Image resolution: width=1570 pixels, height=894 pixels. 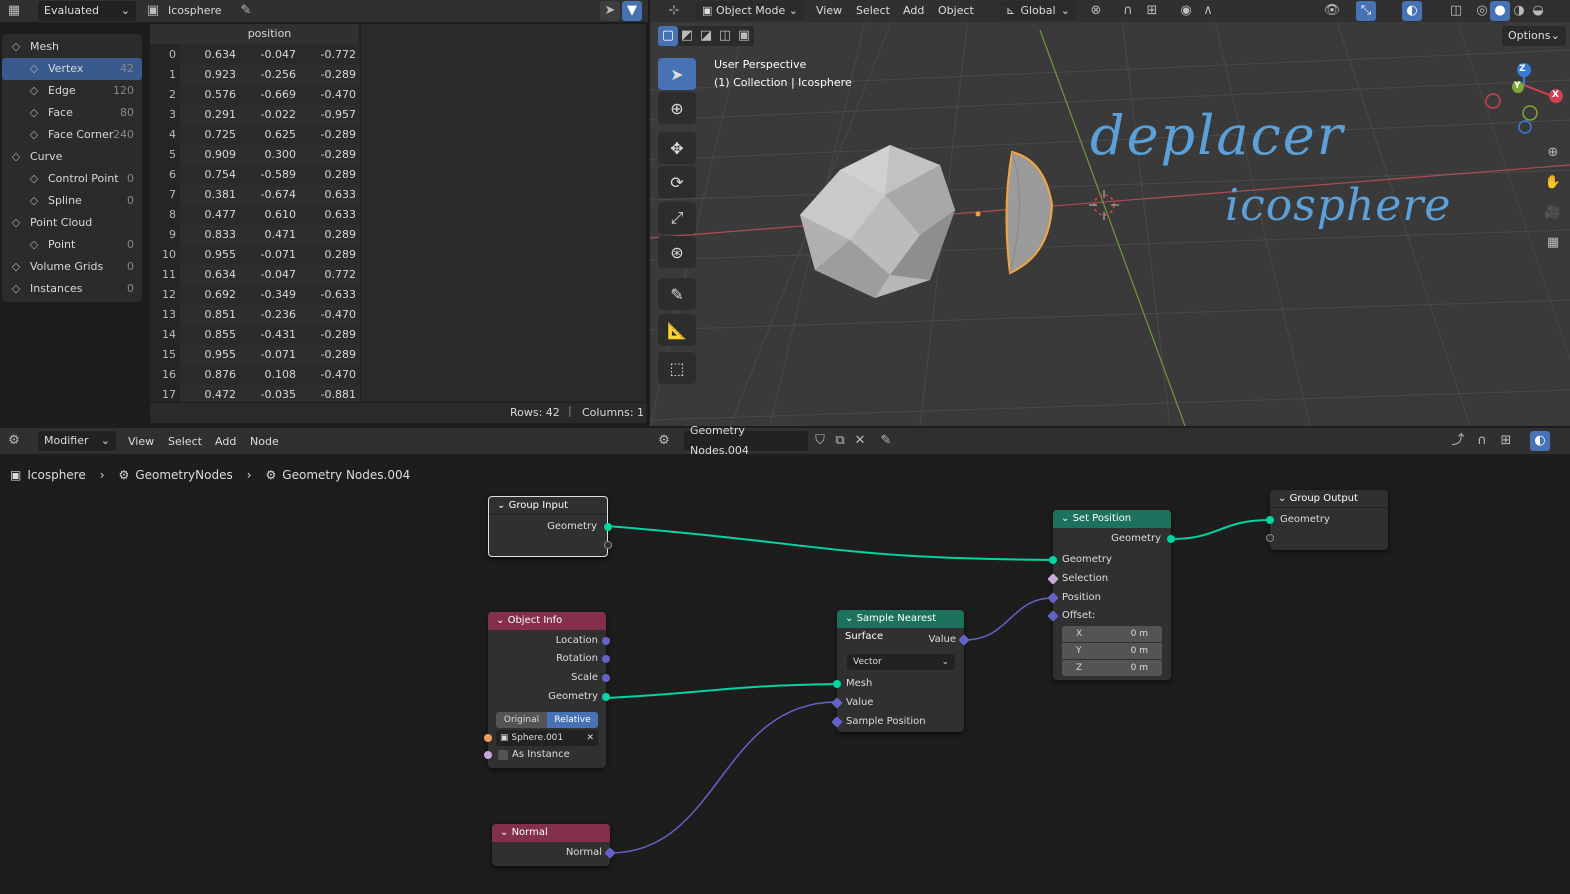 I want to click on clear-object-icon: ✕, so click(x=590, y=738).